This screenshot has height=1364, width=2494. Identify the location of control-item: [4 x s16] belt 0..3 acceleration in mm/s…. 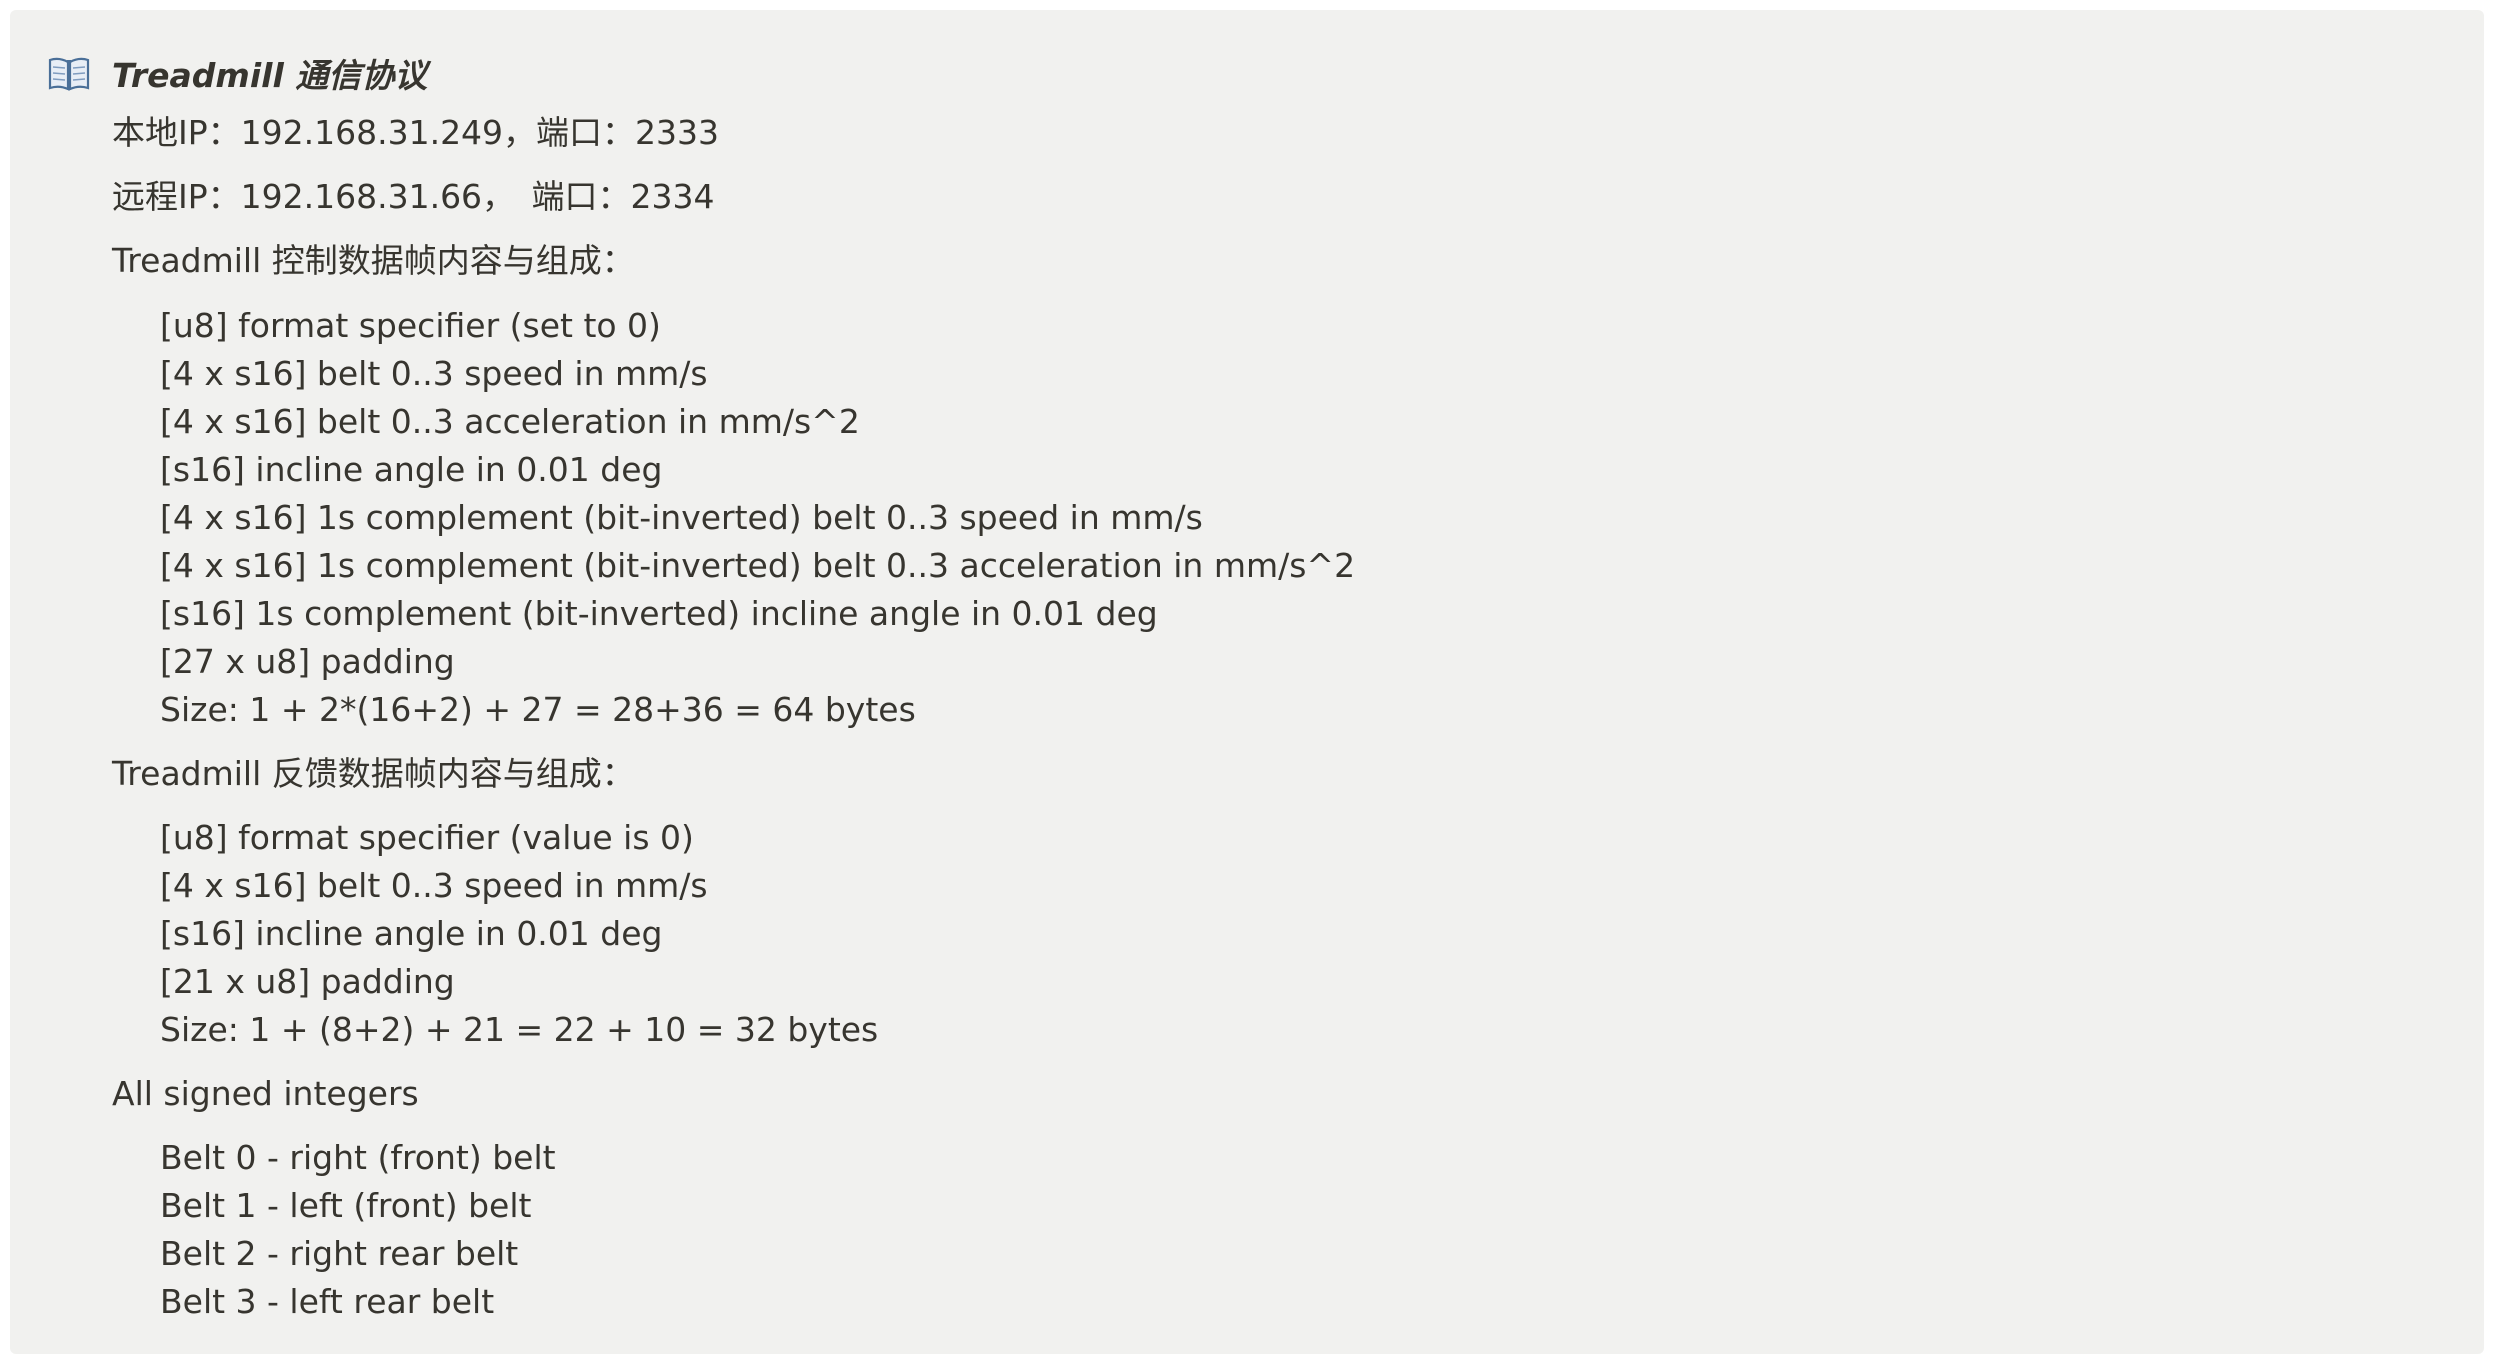
(510, 421).